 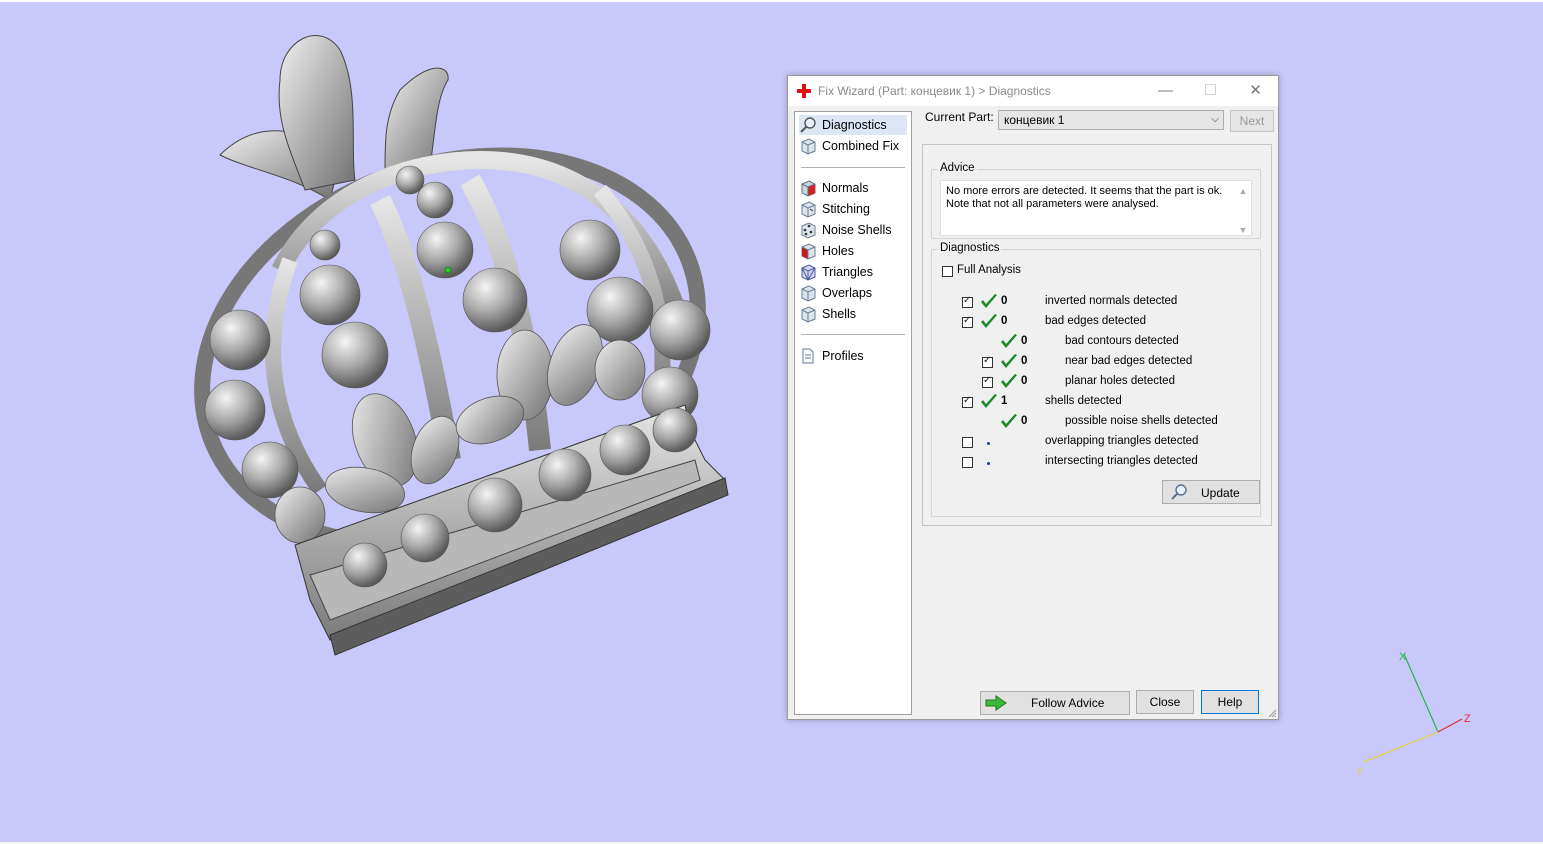 What do you see at coordinates (1122, 441) in the screenshot?
I see `diagnostic-label: overlapping triangles detected` at bounding box center [1122, 441].